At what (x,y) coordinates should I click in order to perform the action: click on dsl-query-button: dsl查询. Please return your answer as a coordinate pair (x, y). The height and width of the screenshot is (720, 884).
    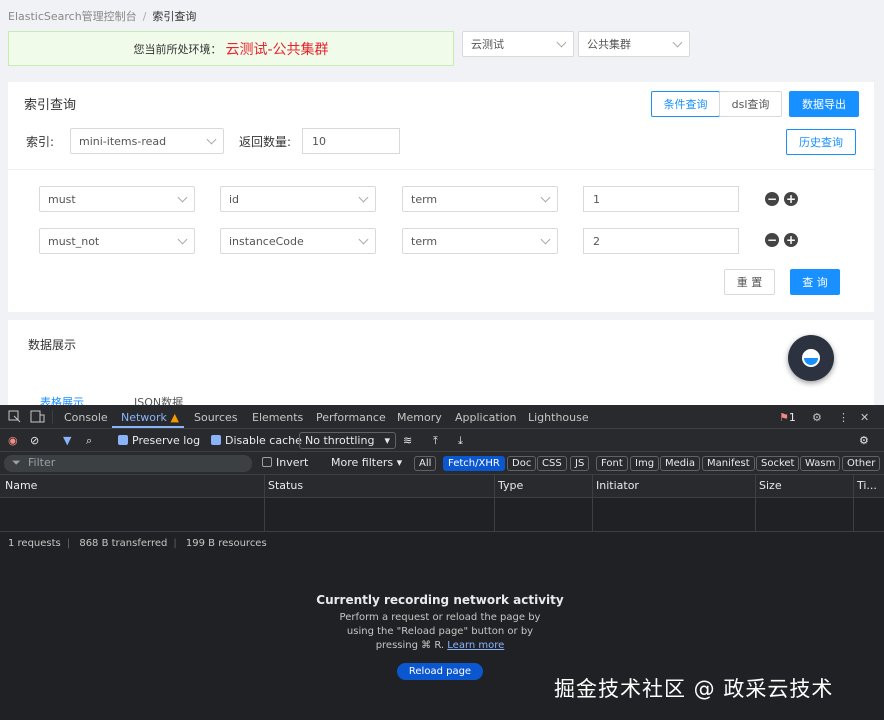
    Looking at the image, I should click on (750, 104).